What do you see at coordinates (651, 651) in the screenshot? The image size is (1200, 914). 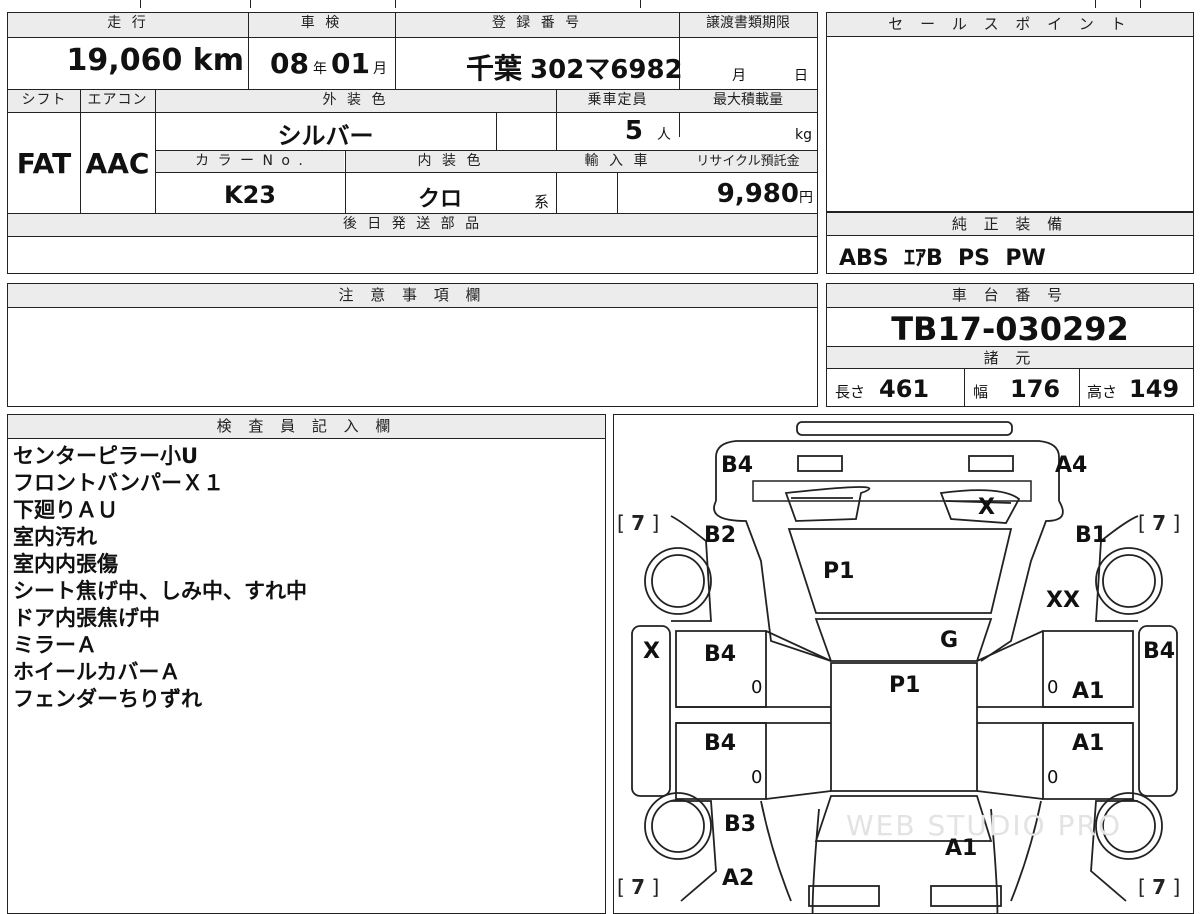 I see `mark-left-side-panel: X` at bounding box center [651, 651].